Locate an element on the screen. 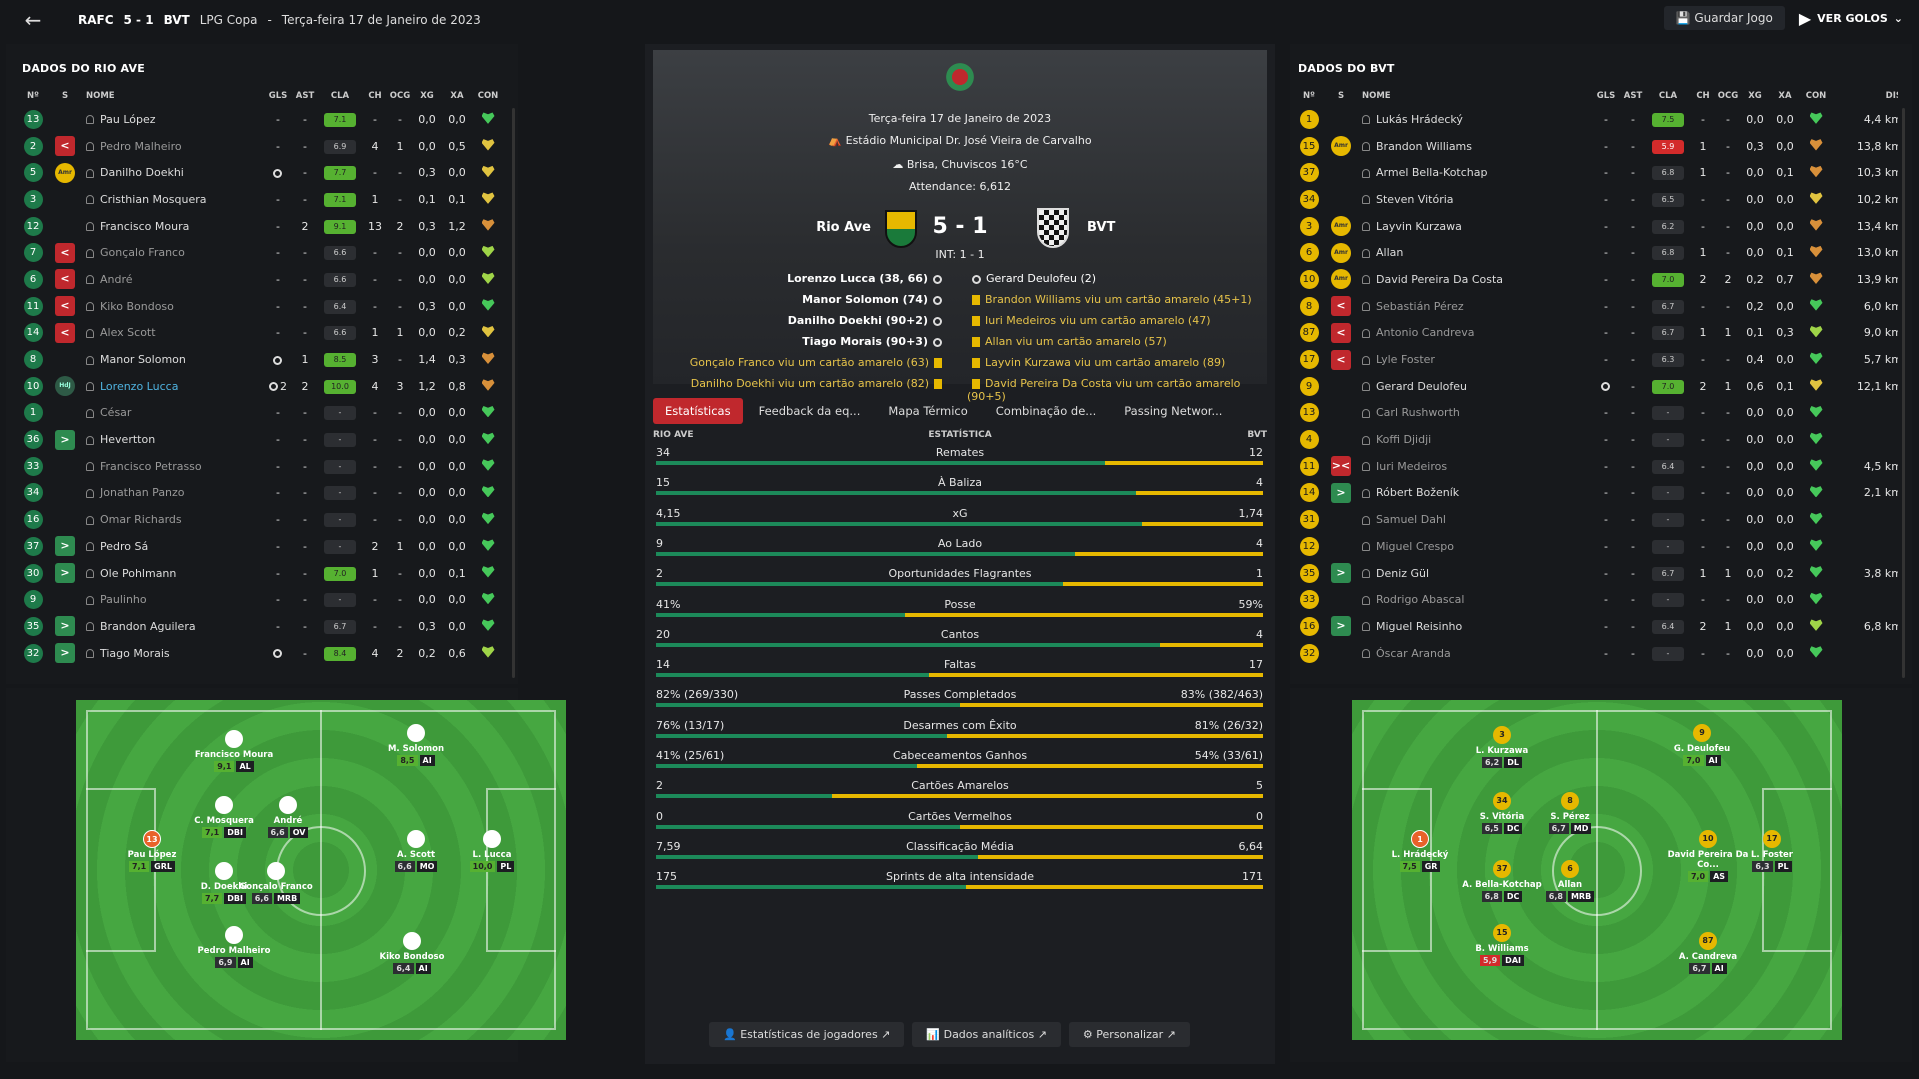 The image size is (1919, 1079). player-name-cell: David Pereira Da Costa is located at coordinates (1477, 279).